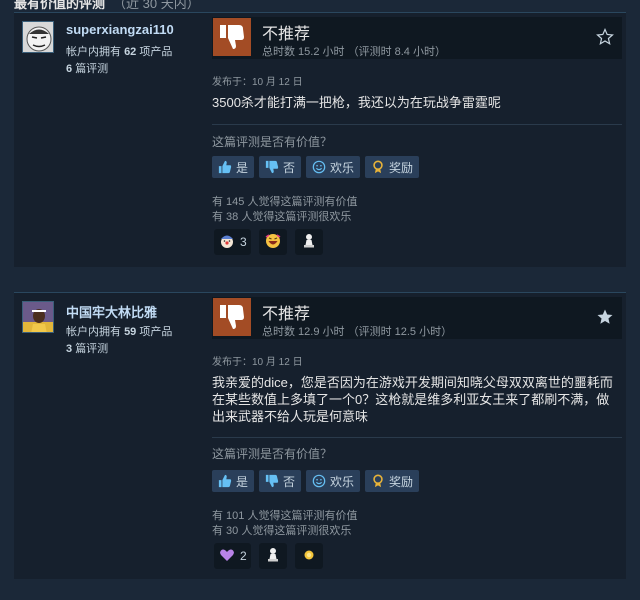  I want to click on review-playtime: 总时数 12.9 小时 （评测时 12.5 小时）, so click(357, 332).